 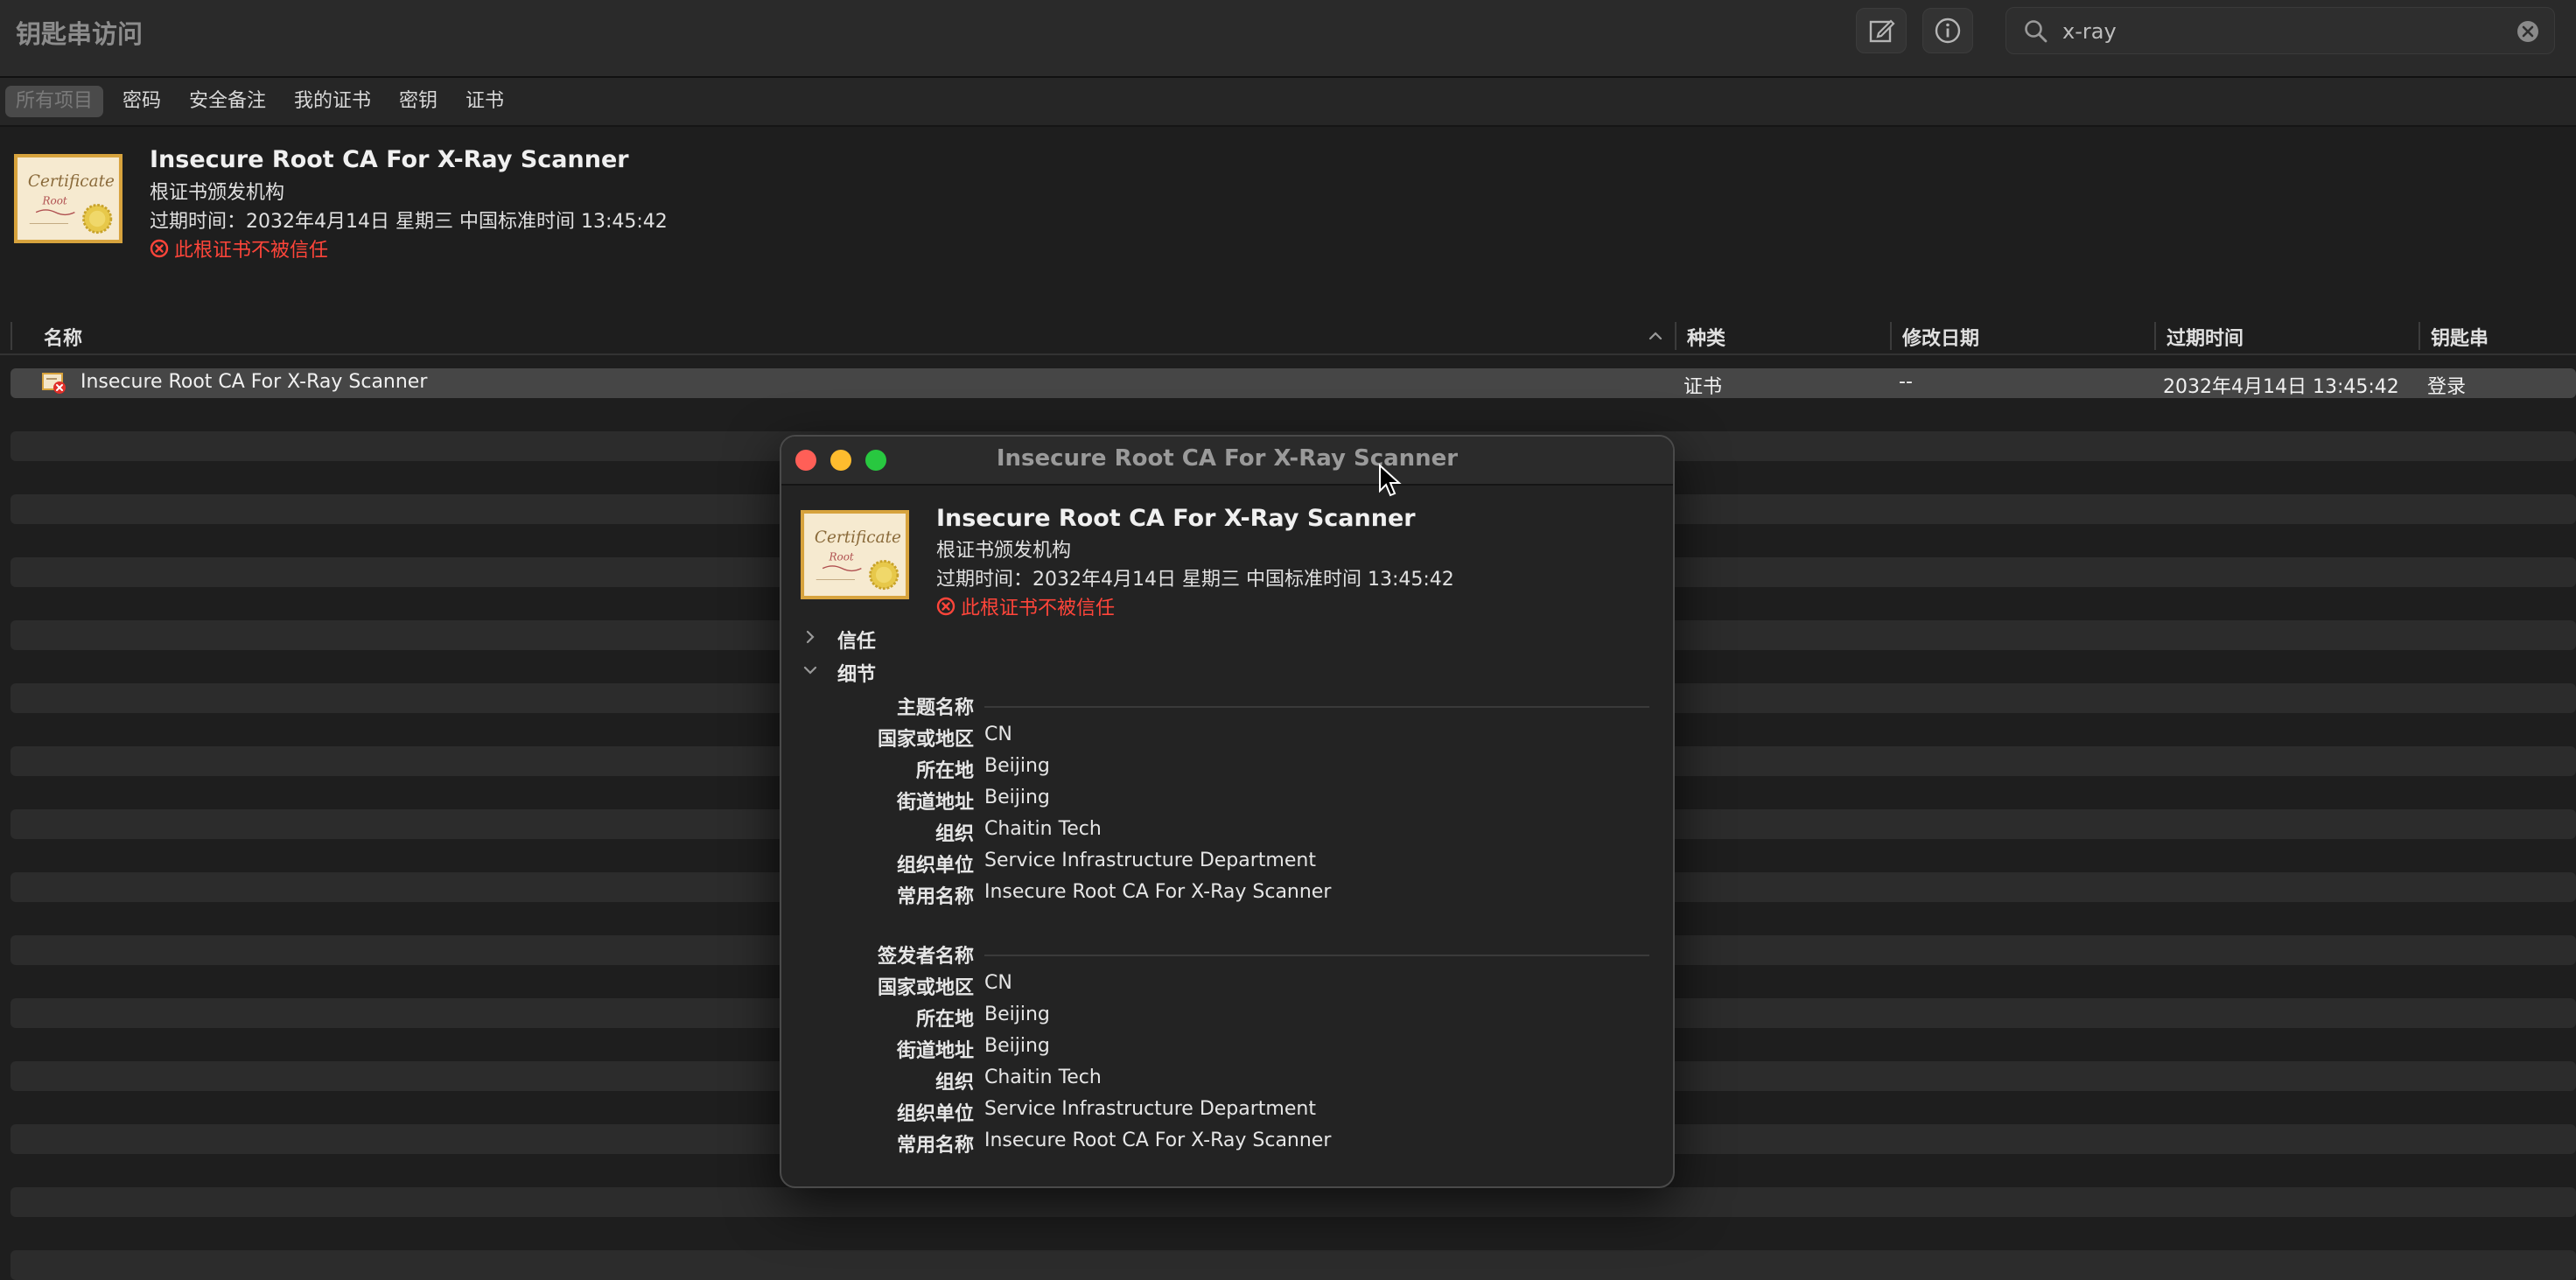 What do you see at coordinates (409, 222) in the screenshot?
I see `summary-expiry: 过期时间：2032年4月14日 星期三 中国标准时间 13:45:42` at bounding box center [409, 222].